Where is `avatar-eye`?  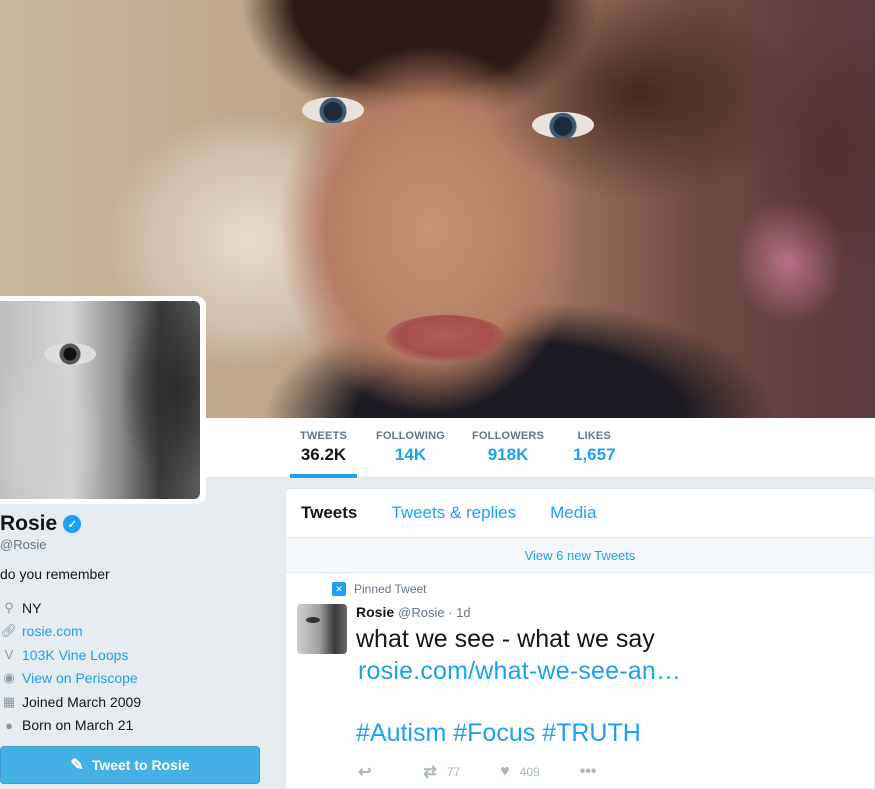 avatar-eye is located at coordinates (70, 354).